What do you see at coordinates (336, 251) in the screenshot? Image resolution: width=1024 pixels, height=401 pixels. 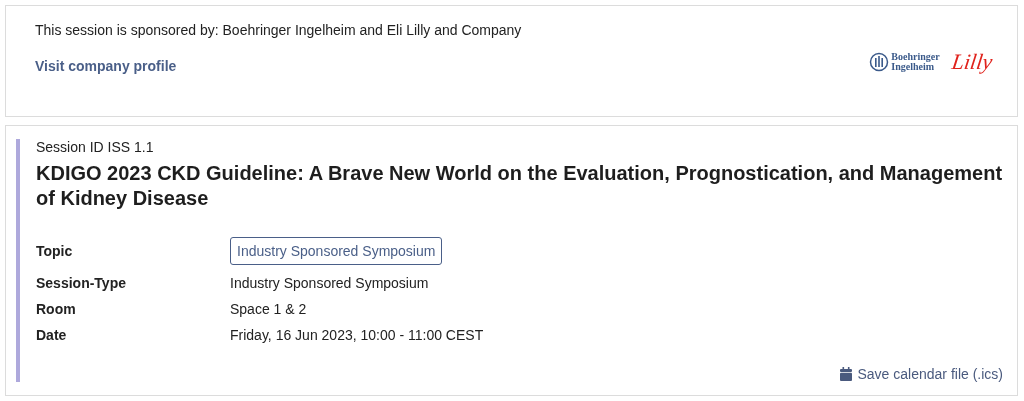 I see `topic-tag: Industry Sponsored Symposium` at bounding box center [336, 251].